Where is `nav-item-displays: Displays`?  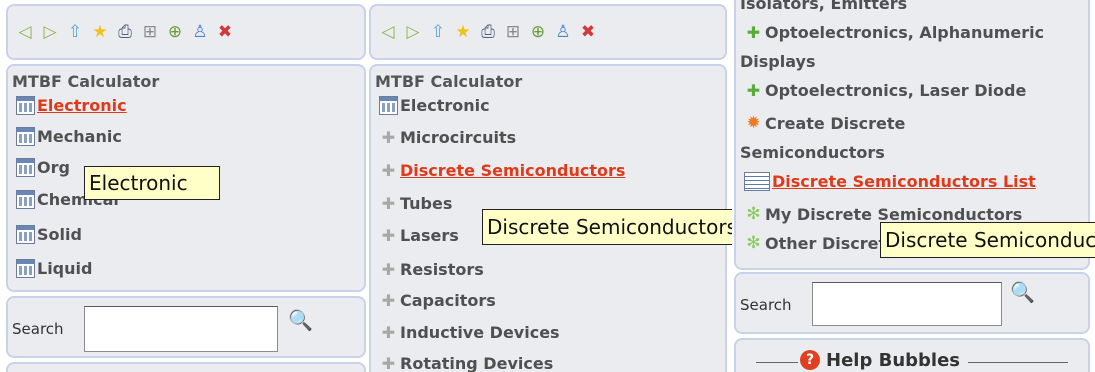
nav-item-displays: Displays is located at coordinates (777, 61).